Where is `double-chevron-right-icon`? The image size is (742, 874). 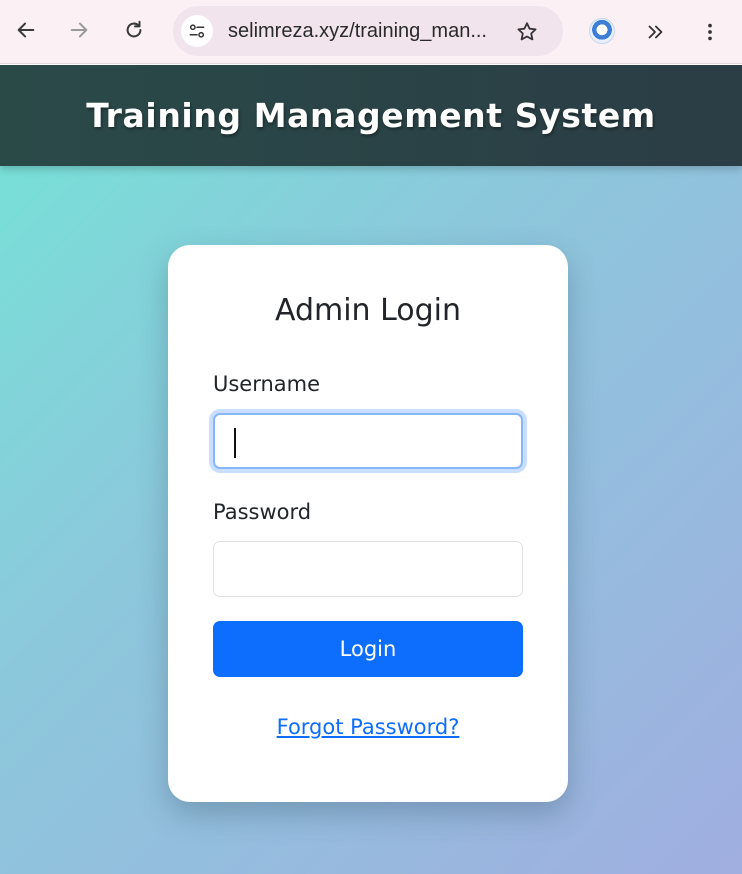
double-chevron-right-icon is located at coordinates (655, 32).